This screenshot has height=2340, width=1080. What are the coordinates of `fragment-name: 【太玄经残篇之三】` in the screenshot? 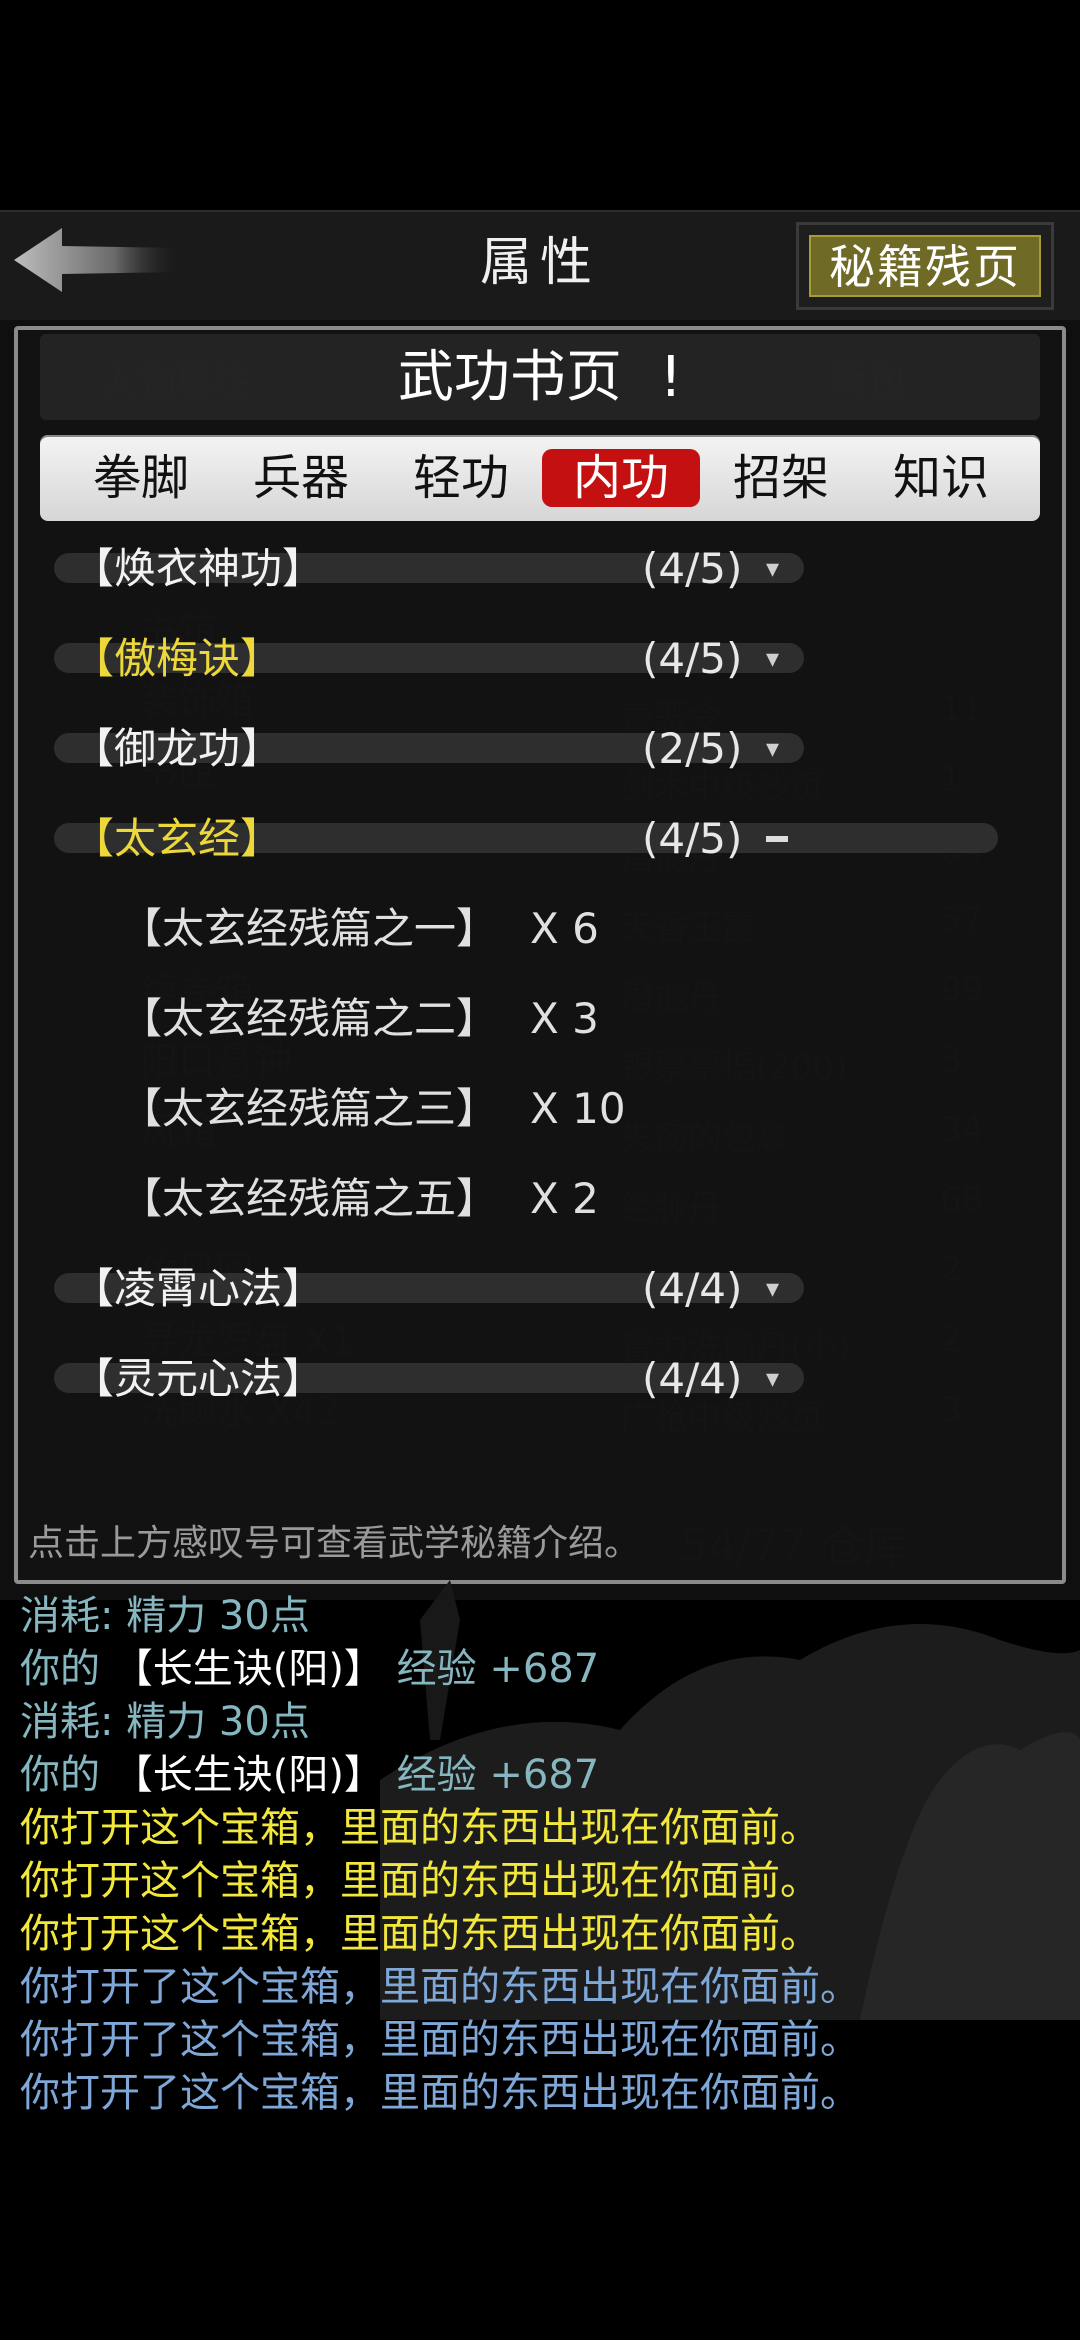 It's located at (309, 1108).